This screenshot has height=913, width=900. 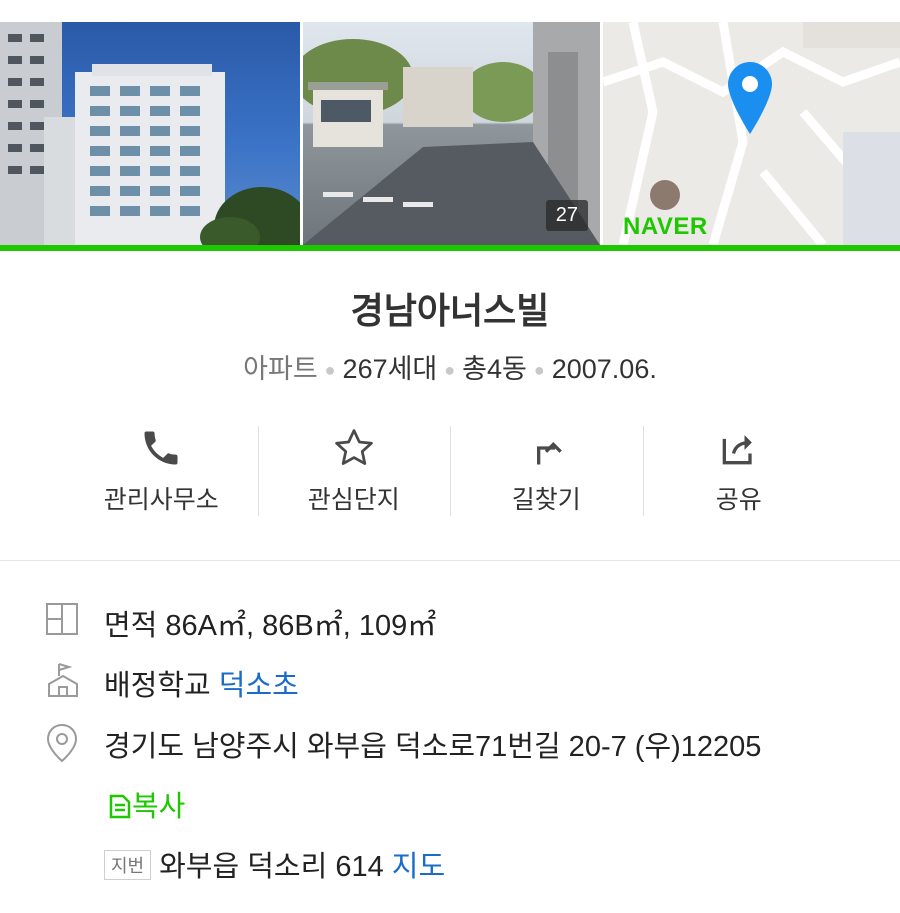 I want to click on phone-icon, so click(x=161, y=448).